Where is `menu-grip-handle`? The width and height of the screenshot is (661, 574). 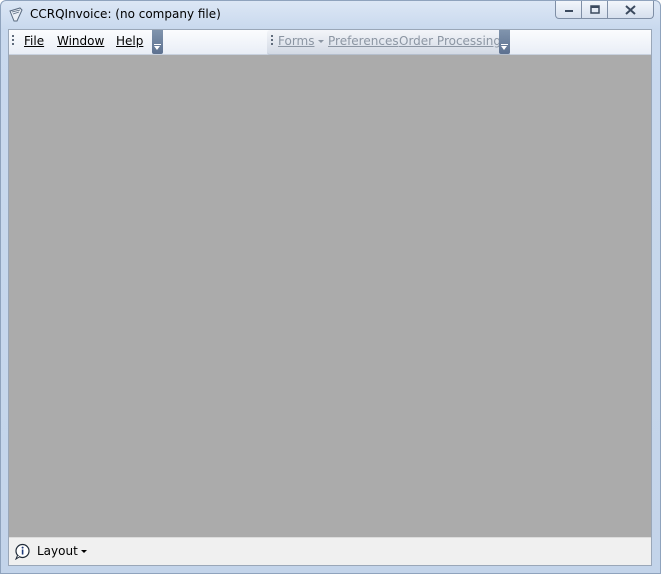 menu-grip-handle is located at coordinates (13, 41).